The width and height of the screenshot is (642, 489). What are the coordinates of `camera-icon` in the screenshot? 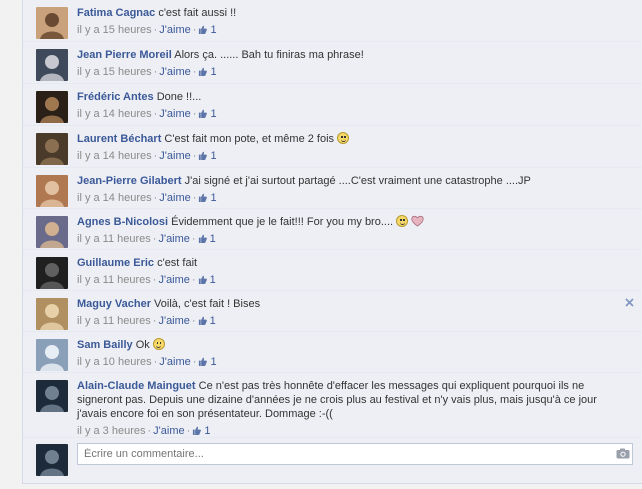 It's located at (623, 453).